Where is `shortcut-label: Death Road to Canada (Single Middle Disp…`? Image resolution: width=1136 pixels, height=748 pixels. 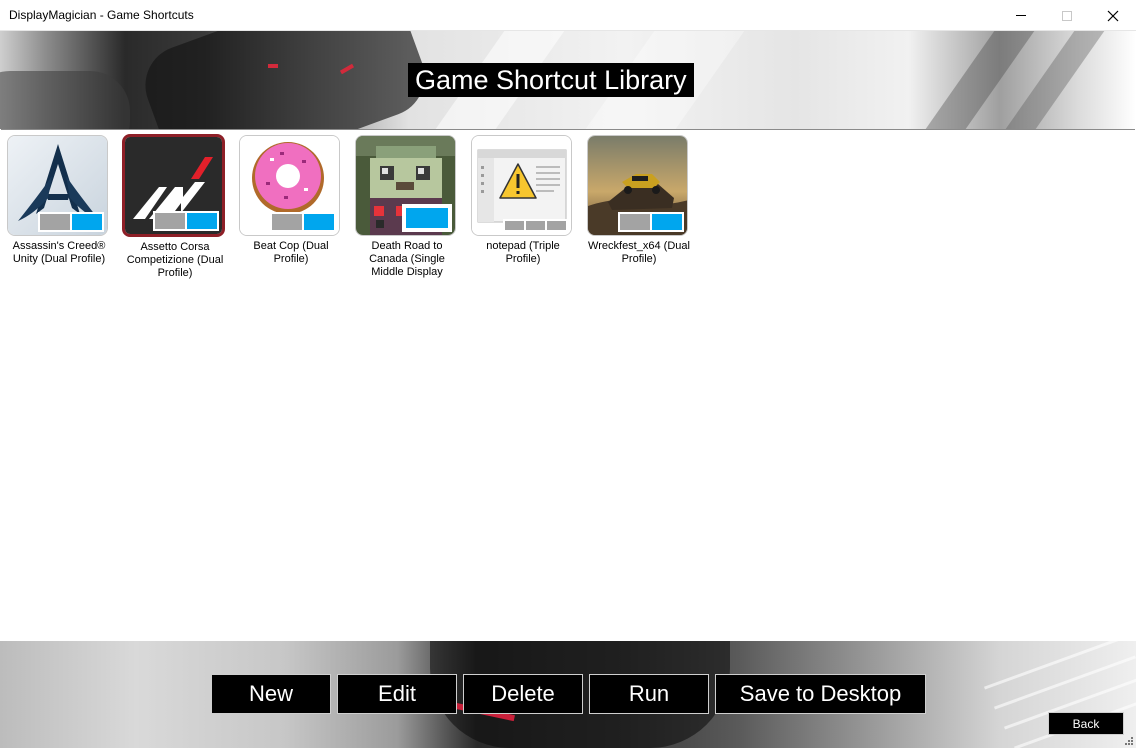 shortcut-label: Death Road to Canada (Single Middle Disp… is located at coordinates (407, 259).